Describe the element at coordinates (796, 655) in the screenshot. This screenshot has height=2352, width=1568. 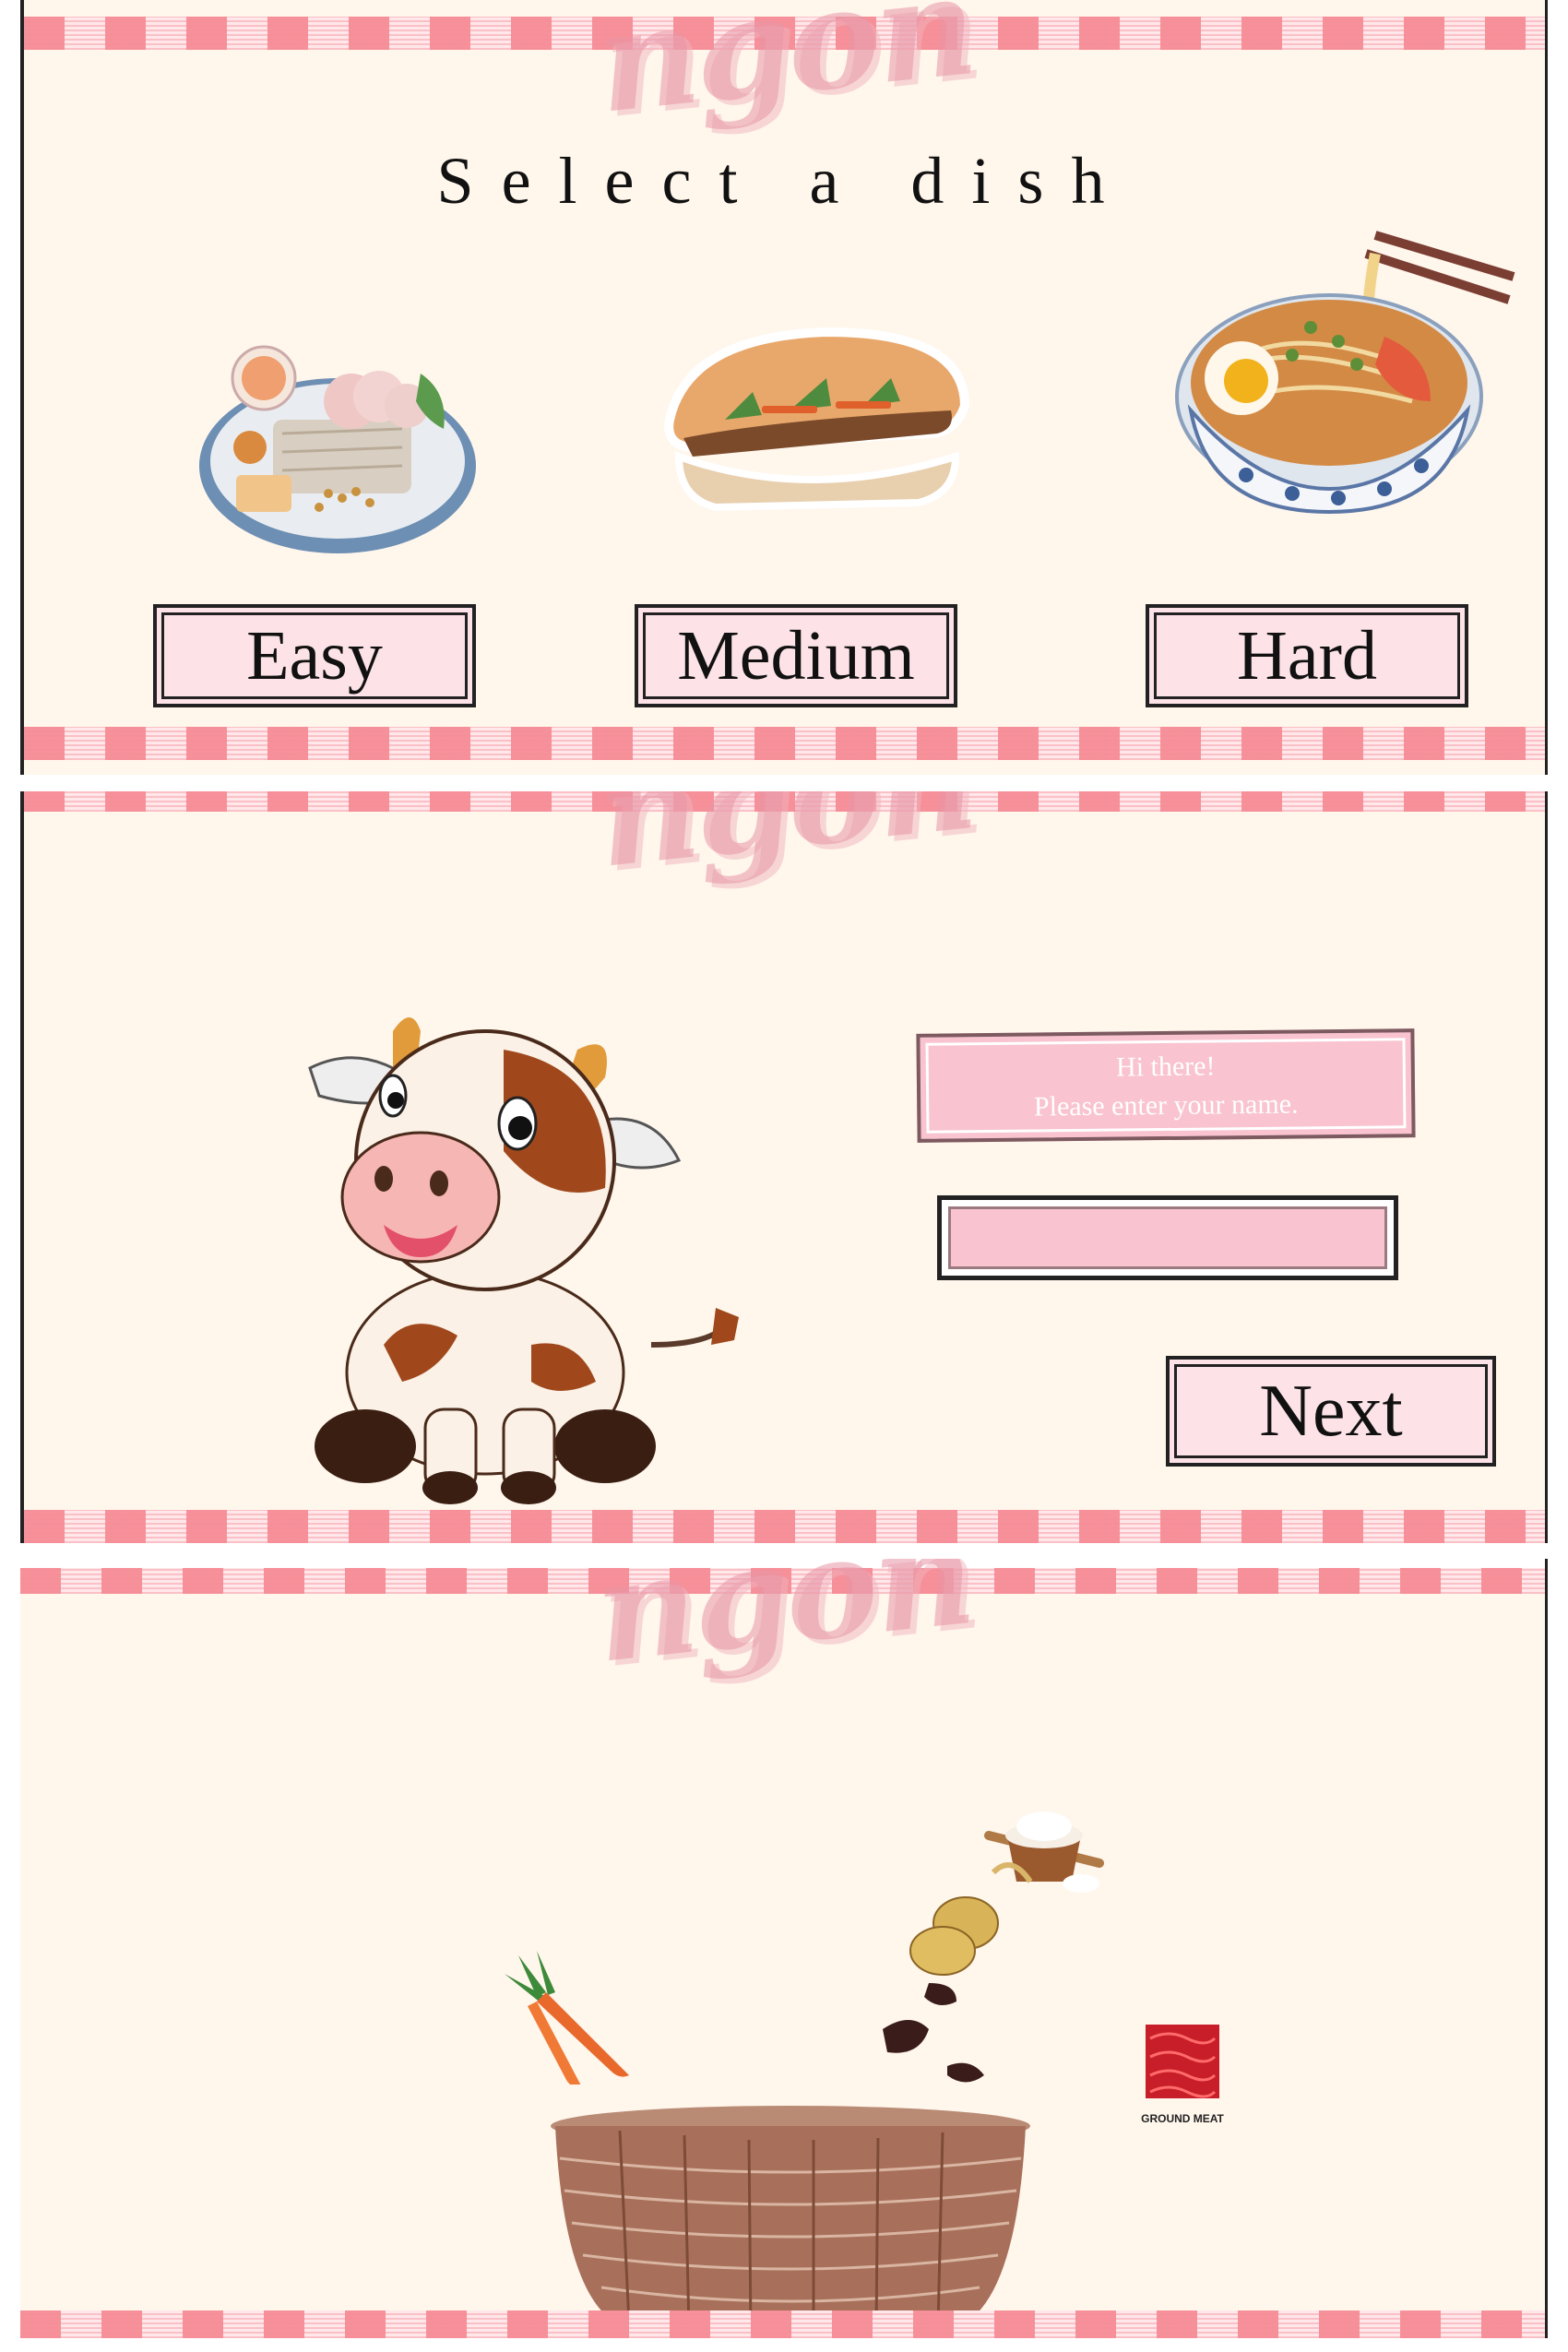
I see `medium-button: Medium` at that location.